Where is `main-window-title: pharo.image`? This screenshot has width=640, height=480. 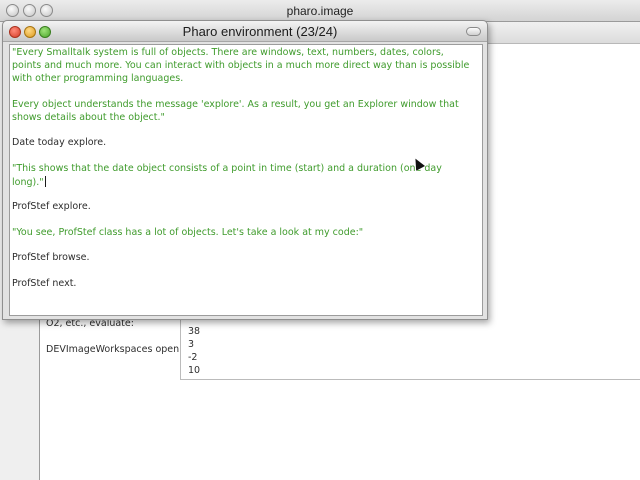 main-window-title: pharo.image is located at coordinates (320, 11).